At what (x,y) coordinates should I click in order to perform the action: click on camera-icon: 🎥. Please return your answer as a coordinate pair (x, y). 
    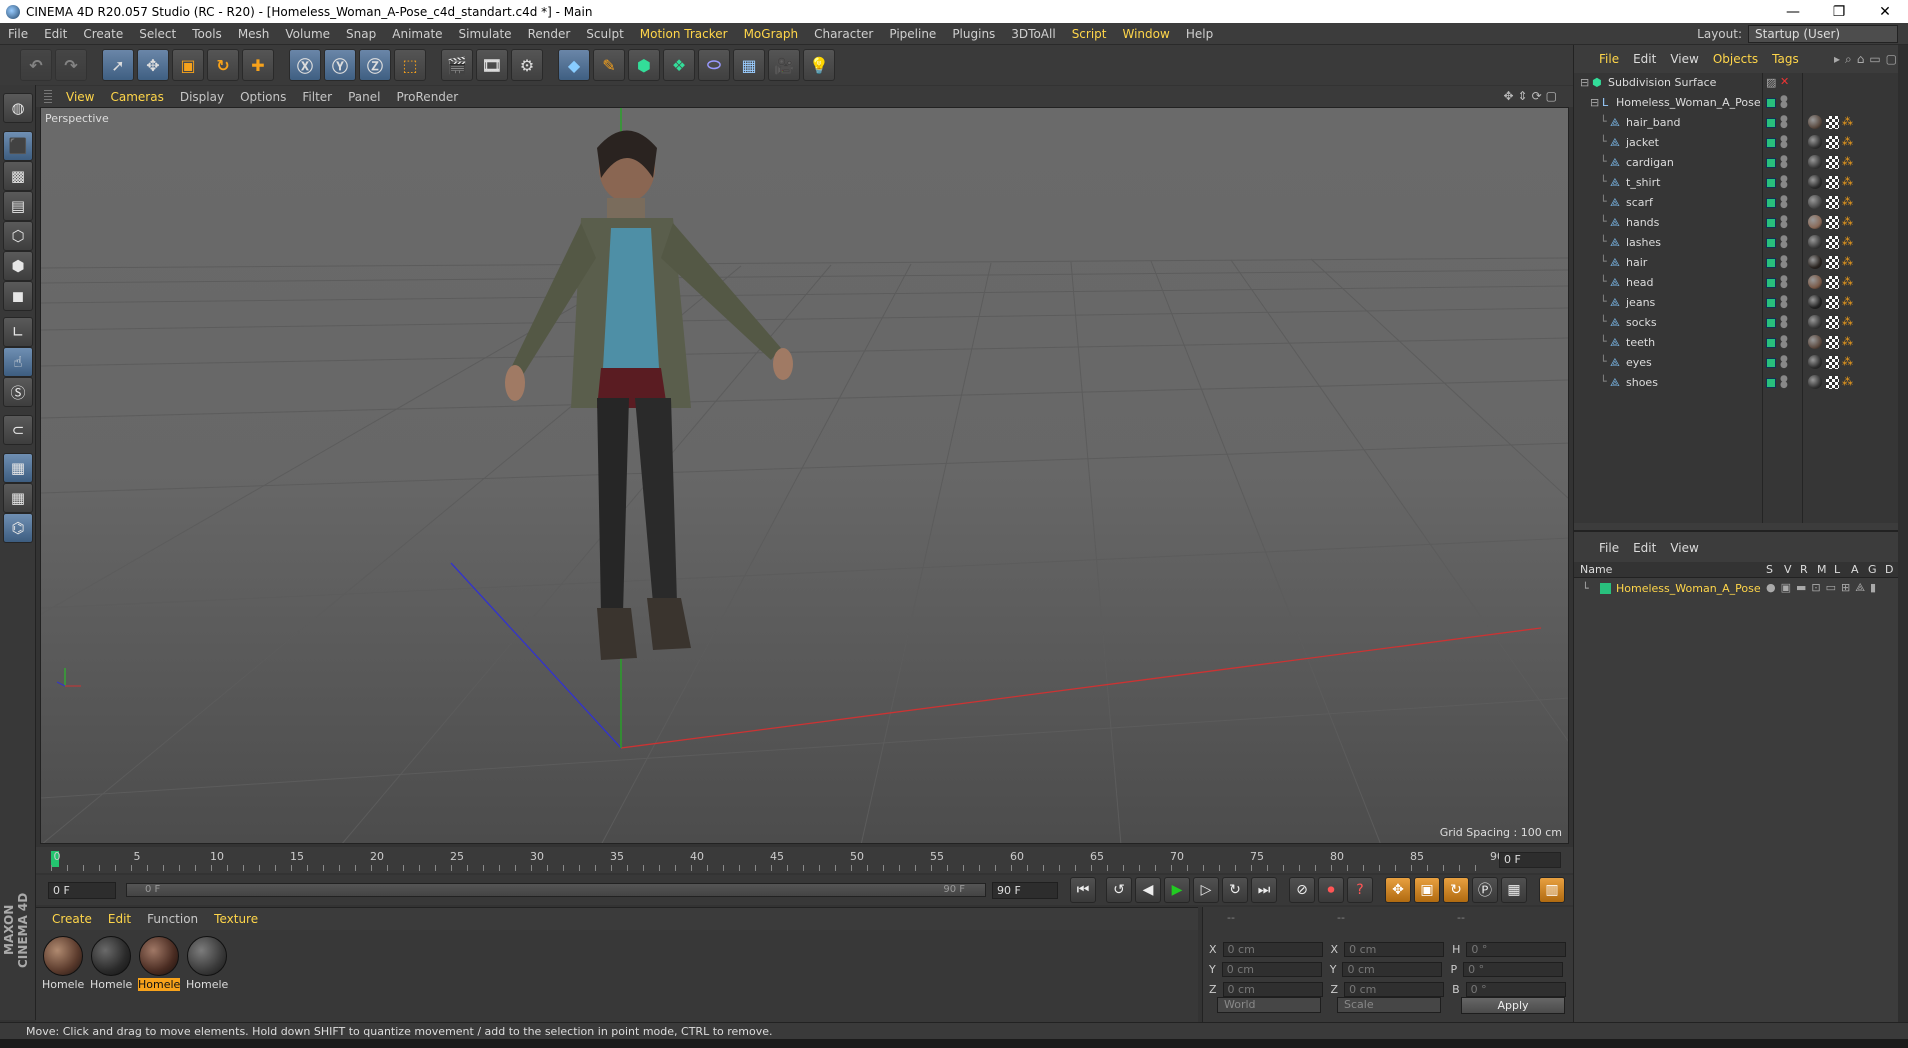
    Looking at the image, I should click on (784, 65).